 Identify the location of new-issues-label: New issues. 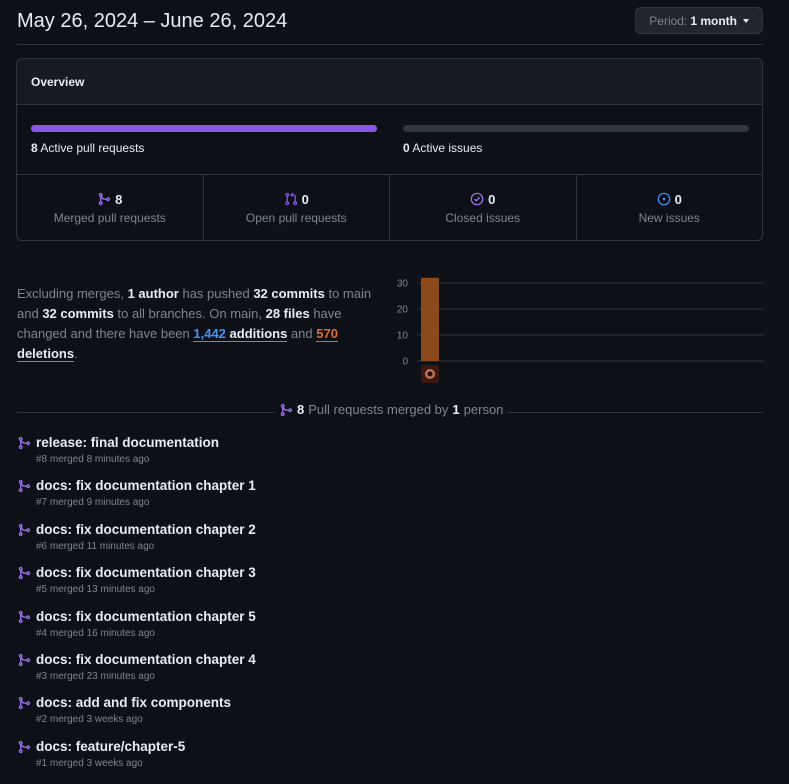
(669, 217).